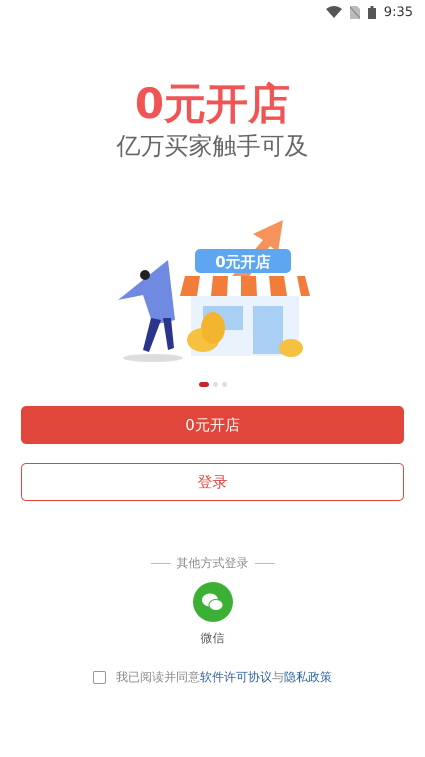  Describe the element at coordinates (212, 425) in the screenshot. I see `open-store-button: 0元开店` at that location.